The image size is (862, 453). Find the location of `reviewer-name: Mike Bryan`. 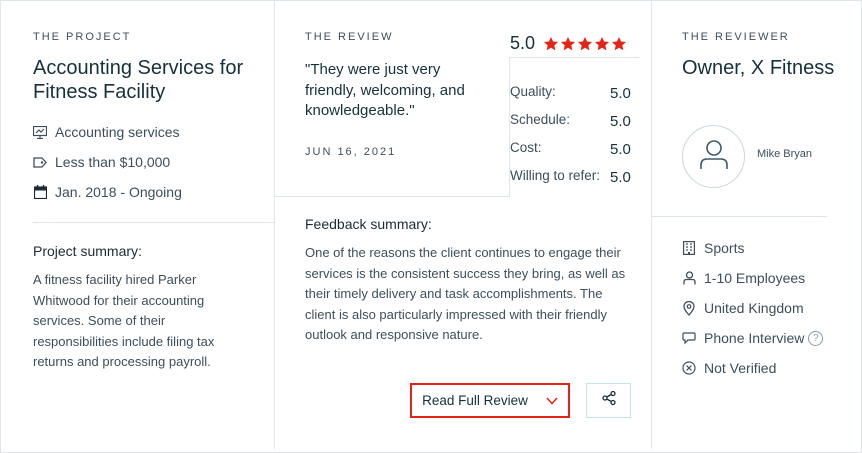

reviewer-name: Mike Bryan is located at coordinates (785, 154).